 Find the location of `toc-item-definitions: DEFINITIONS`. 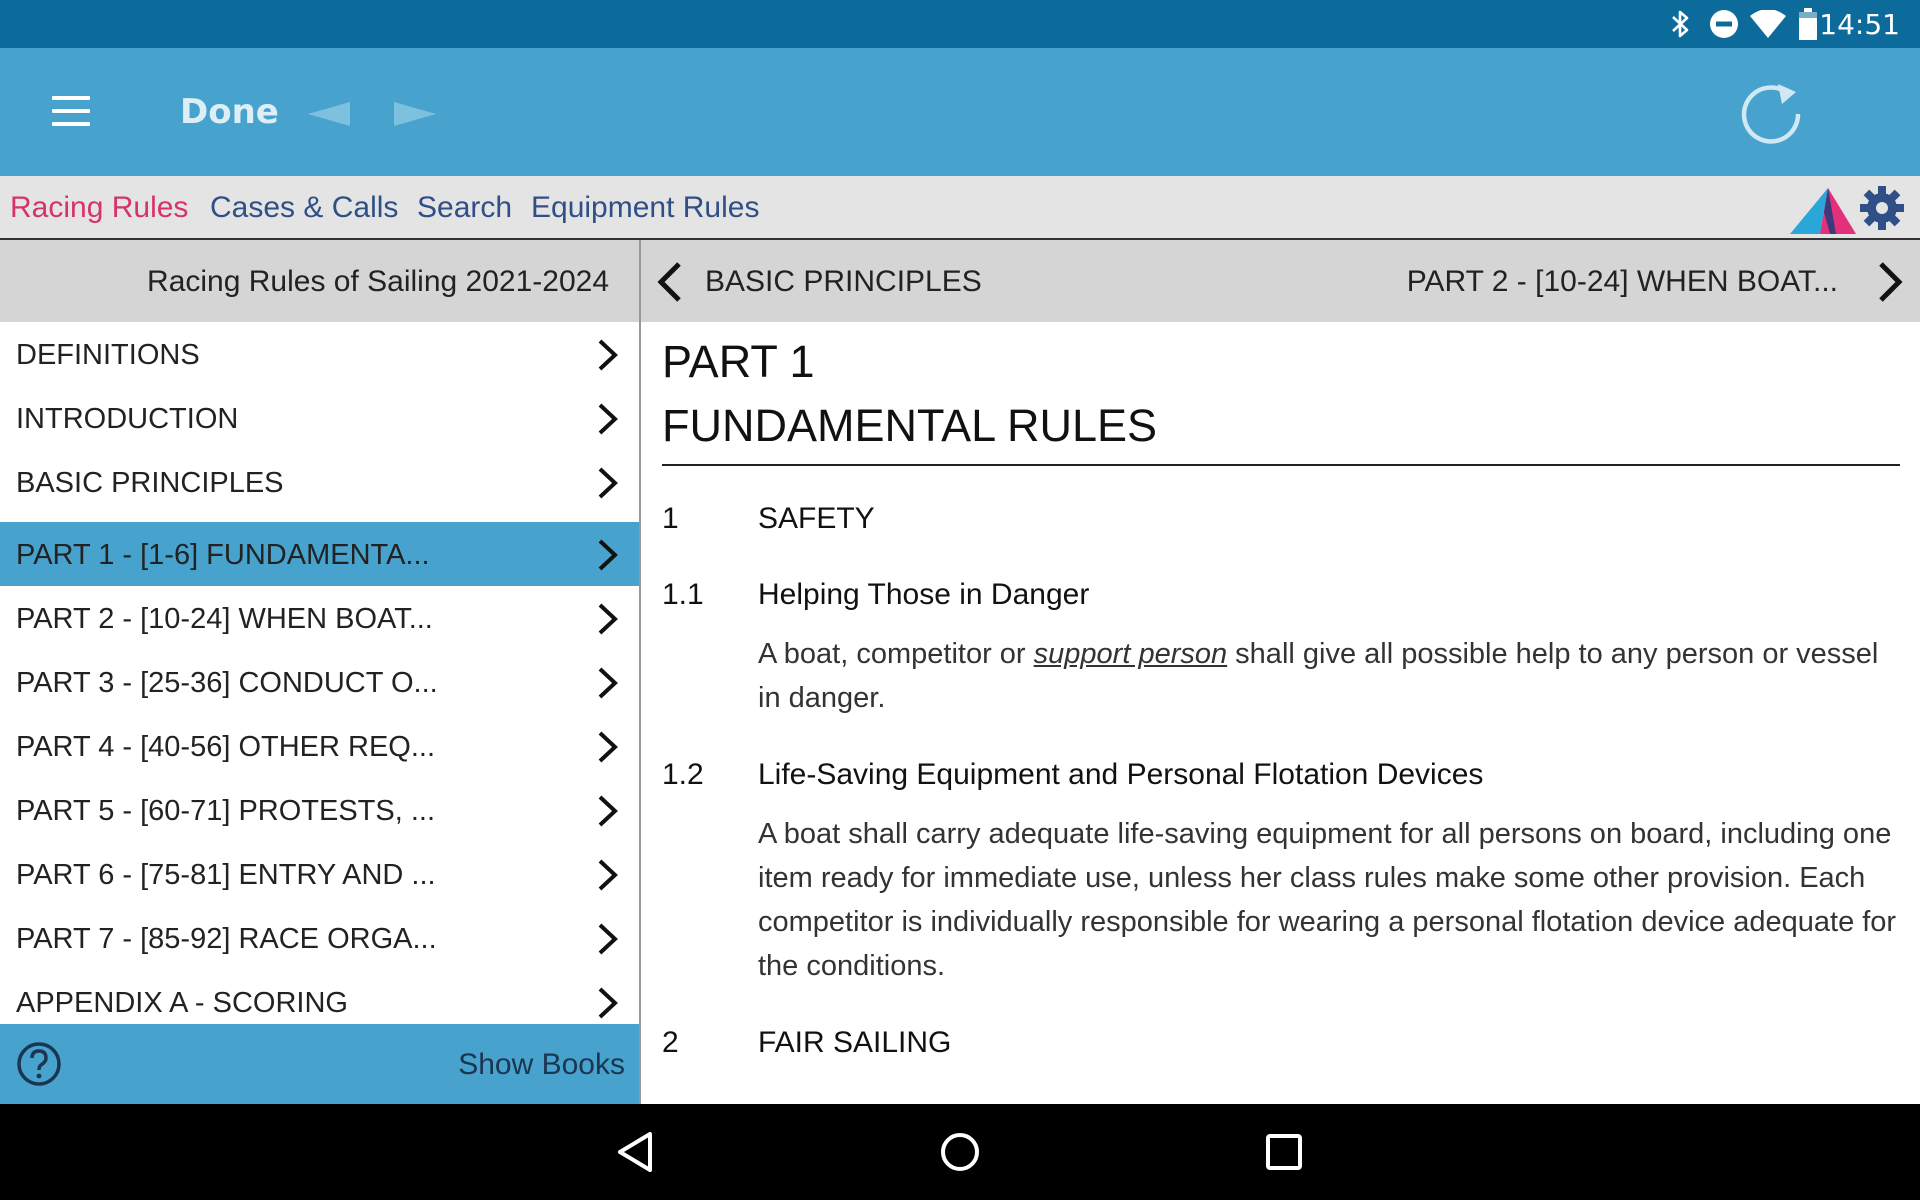

toc-item-definitions: DEFINITIONS is located at coordinates (319, 354).